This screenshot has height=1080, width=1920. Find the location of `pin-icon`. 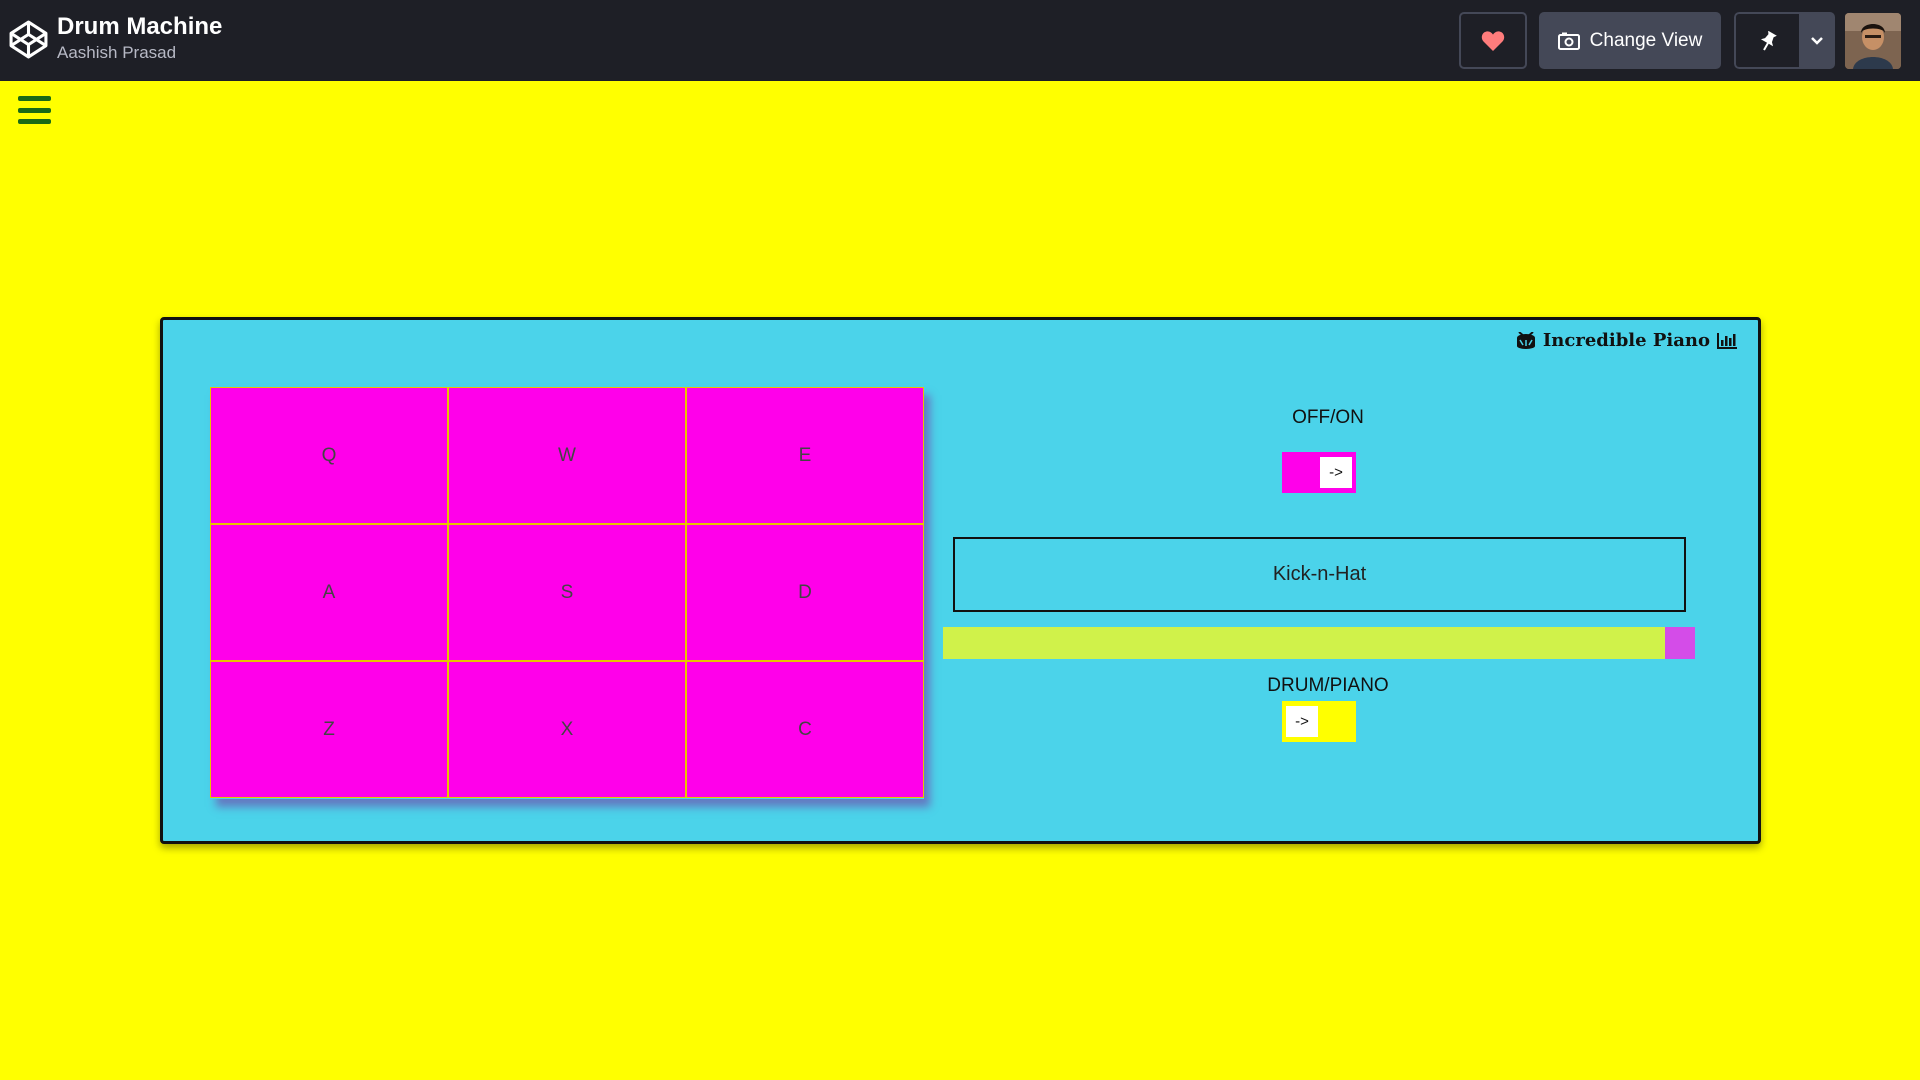

pin-icon is located at coordinates (1768, 40).